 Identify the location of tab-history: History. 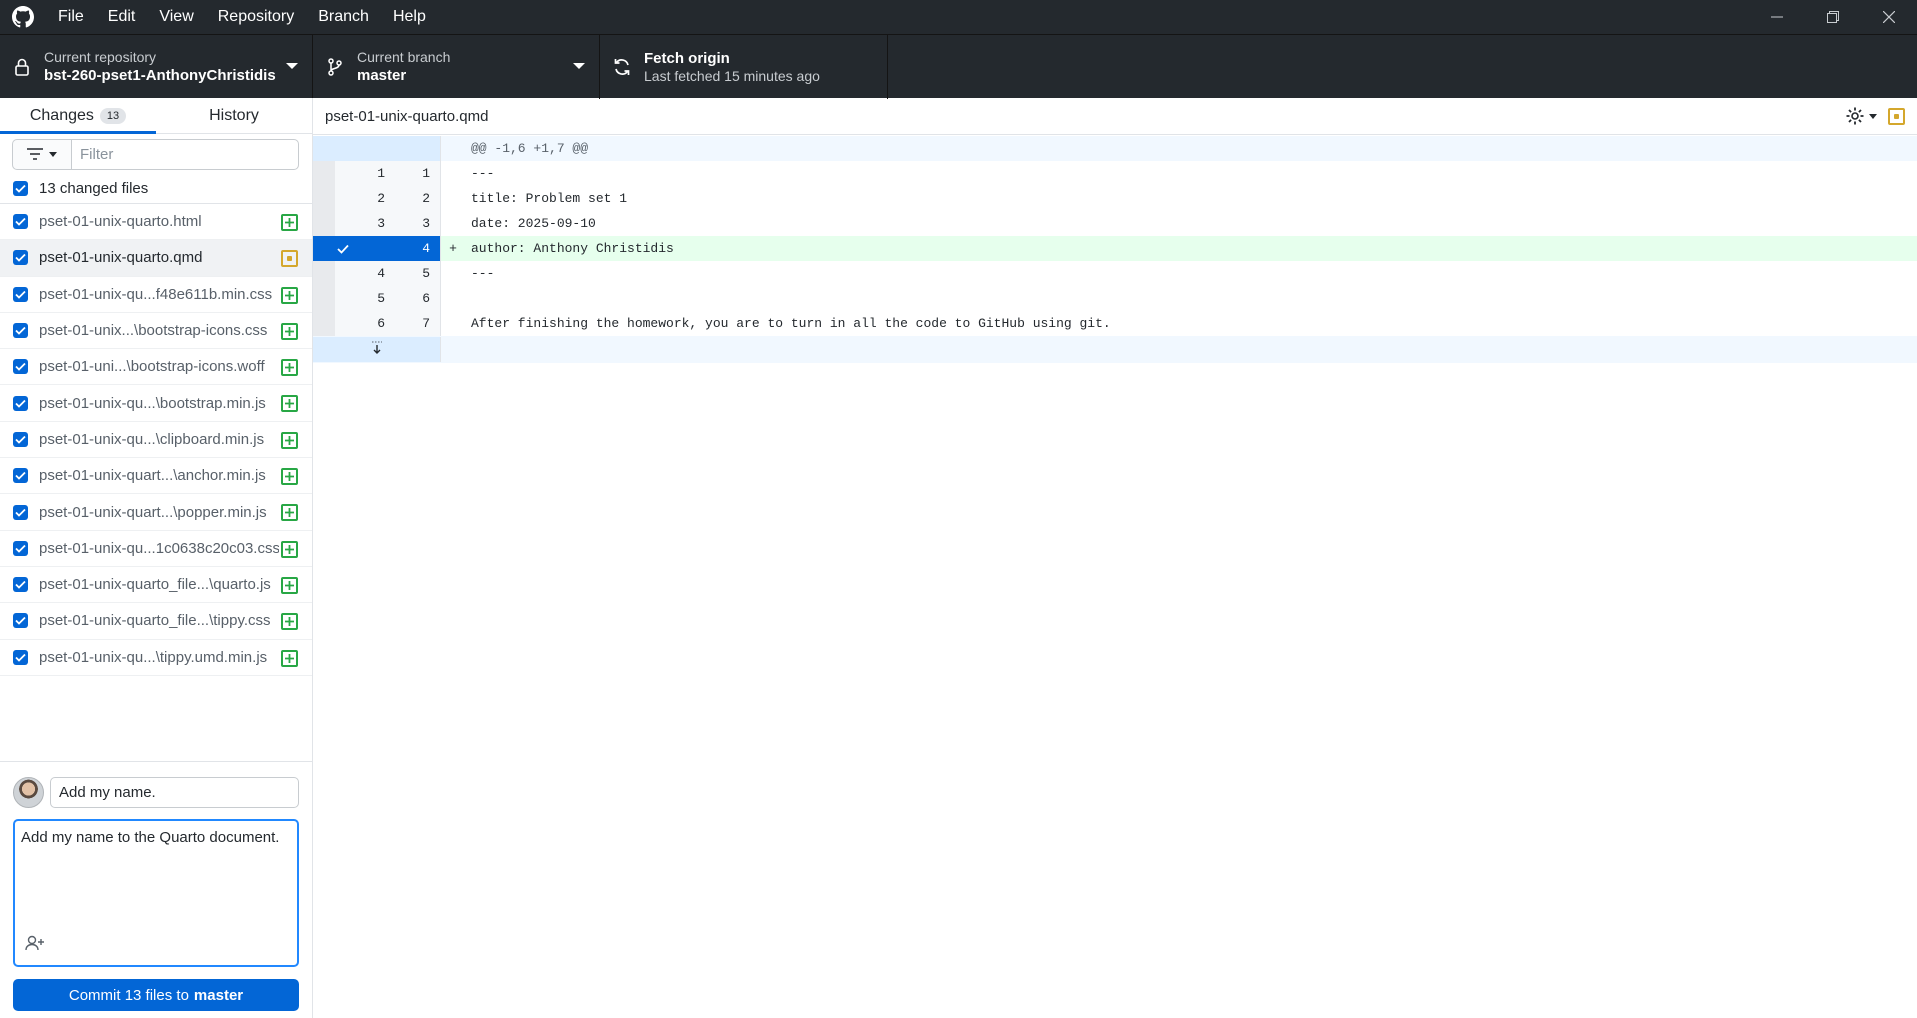
(234, 115).